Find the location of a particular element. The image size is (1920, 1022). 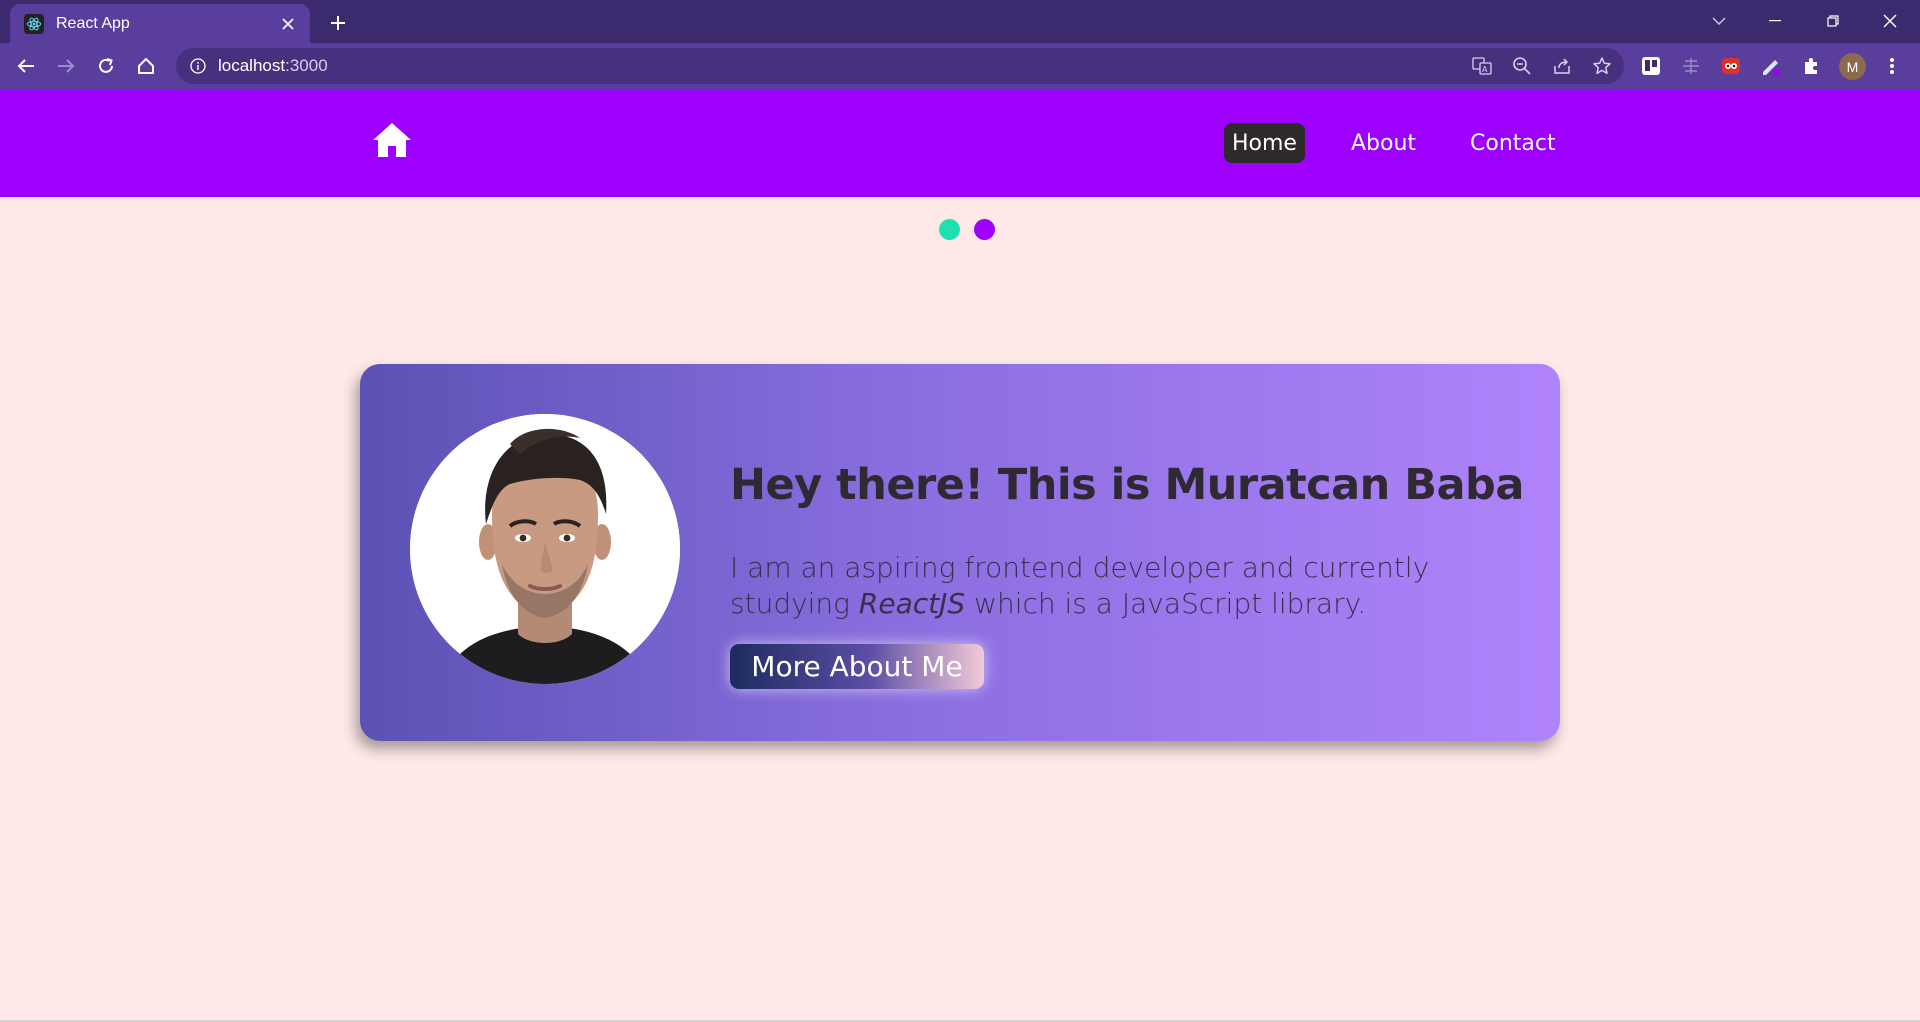

home-logo-icon is located at coordinates (392, 140).